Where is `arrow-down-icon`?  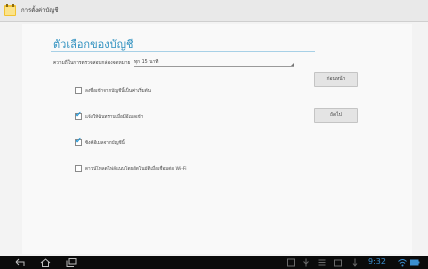 arrow-down-icon is located at coordinates (355, 262).